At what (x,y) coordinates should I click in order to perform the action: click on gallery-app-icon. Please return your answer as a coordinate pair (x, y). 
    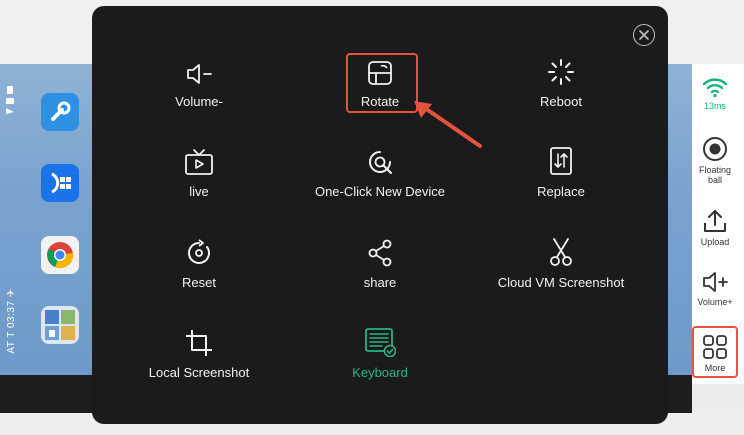
    Looking at the image, I should click on (60, 325).